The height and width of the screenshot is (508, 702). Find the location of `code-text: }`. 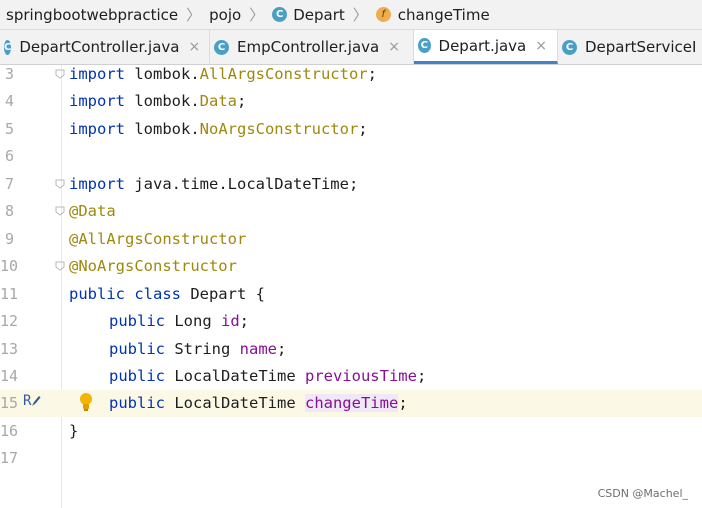

code-text: } is located at coordinates (74, 431).